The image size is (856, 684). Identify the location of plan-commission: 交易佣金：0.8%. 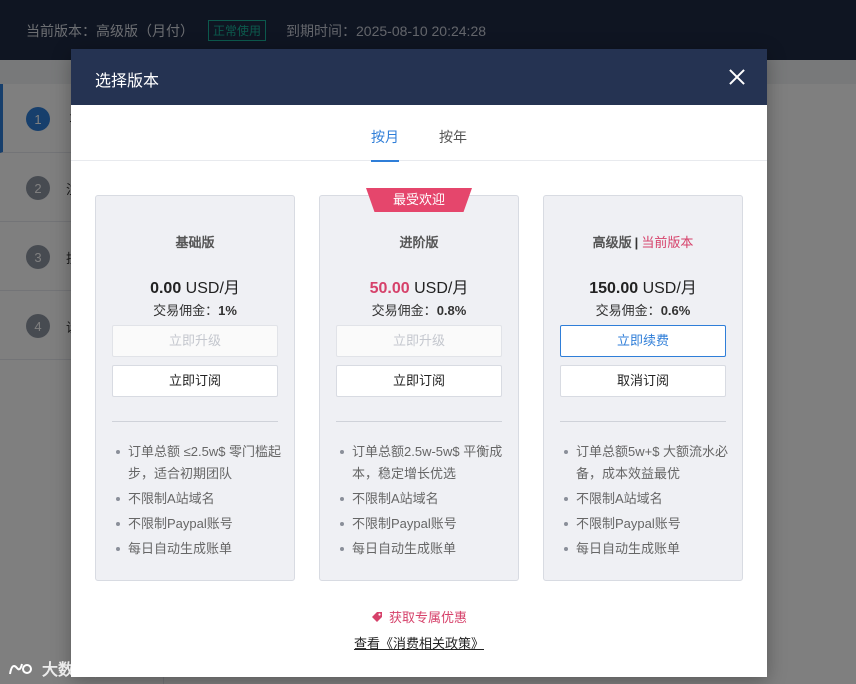
(419, 310).